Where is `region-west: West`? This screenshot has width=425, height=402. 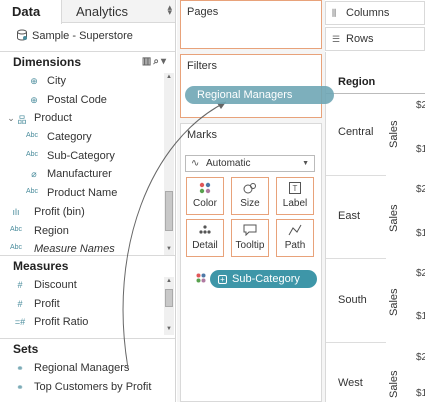
region-west: West is located at coordinates (350, 383).